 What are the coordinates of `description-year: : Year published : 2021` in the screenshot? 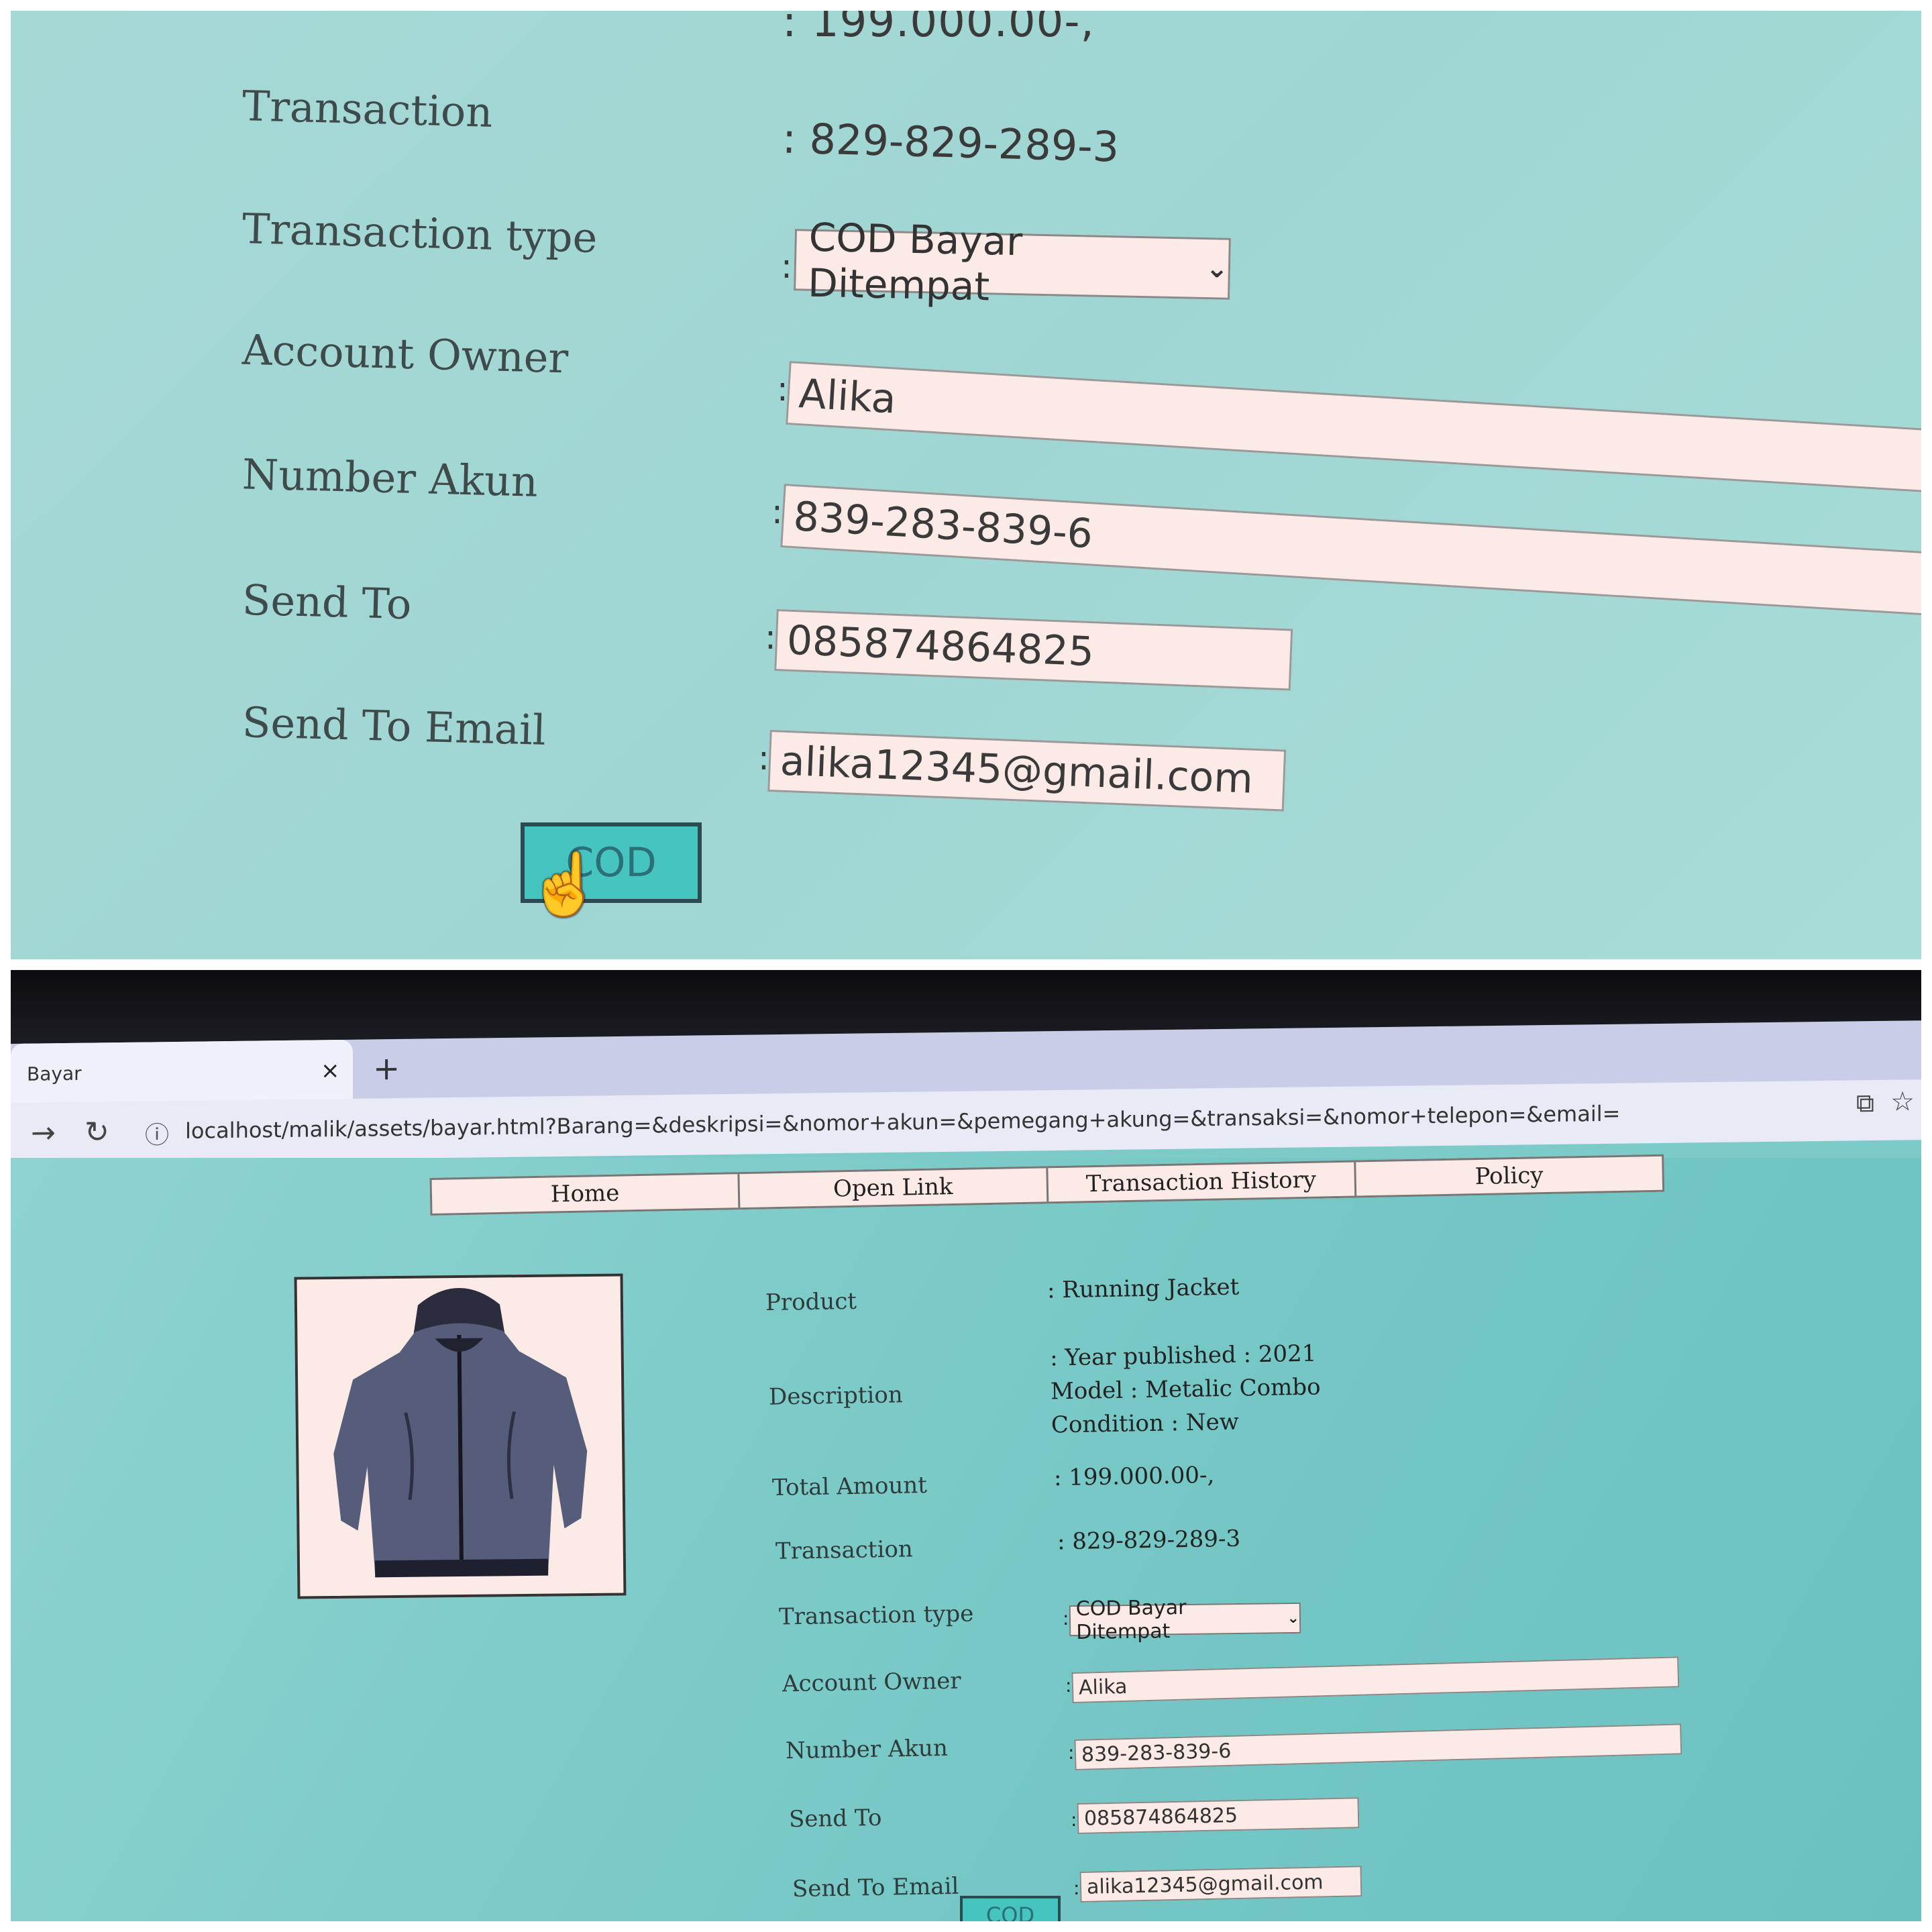 It's located at (1183, 1356).